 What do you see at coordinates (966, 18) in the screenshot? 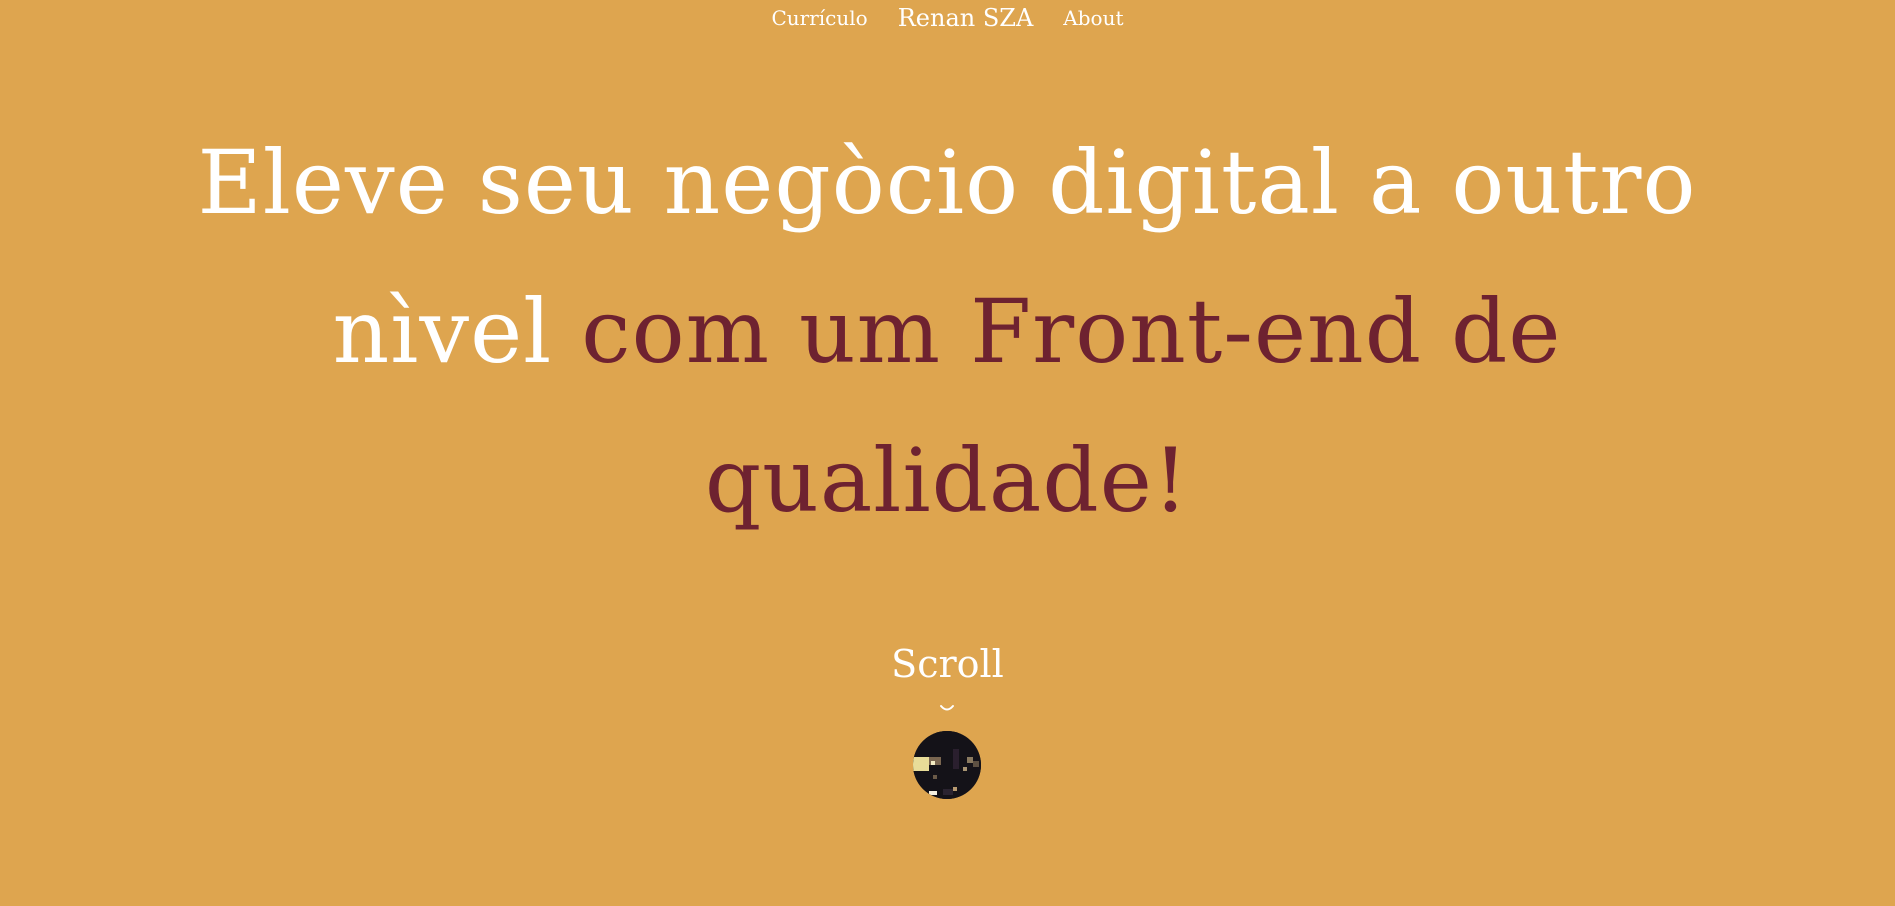
I see `nav-brand-link: Renan SZA` at bounding box center [966, 18].